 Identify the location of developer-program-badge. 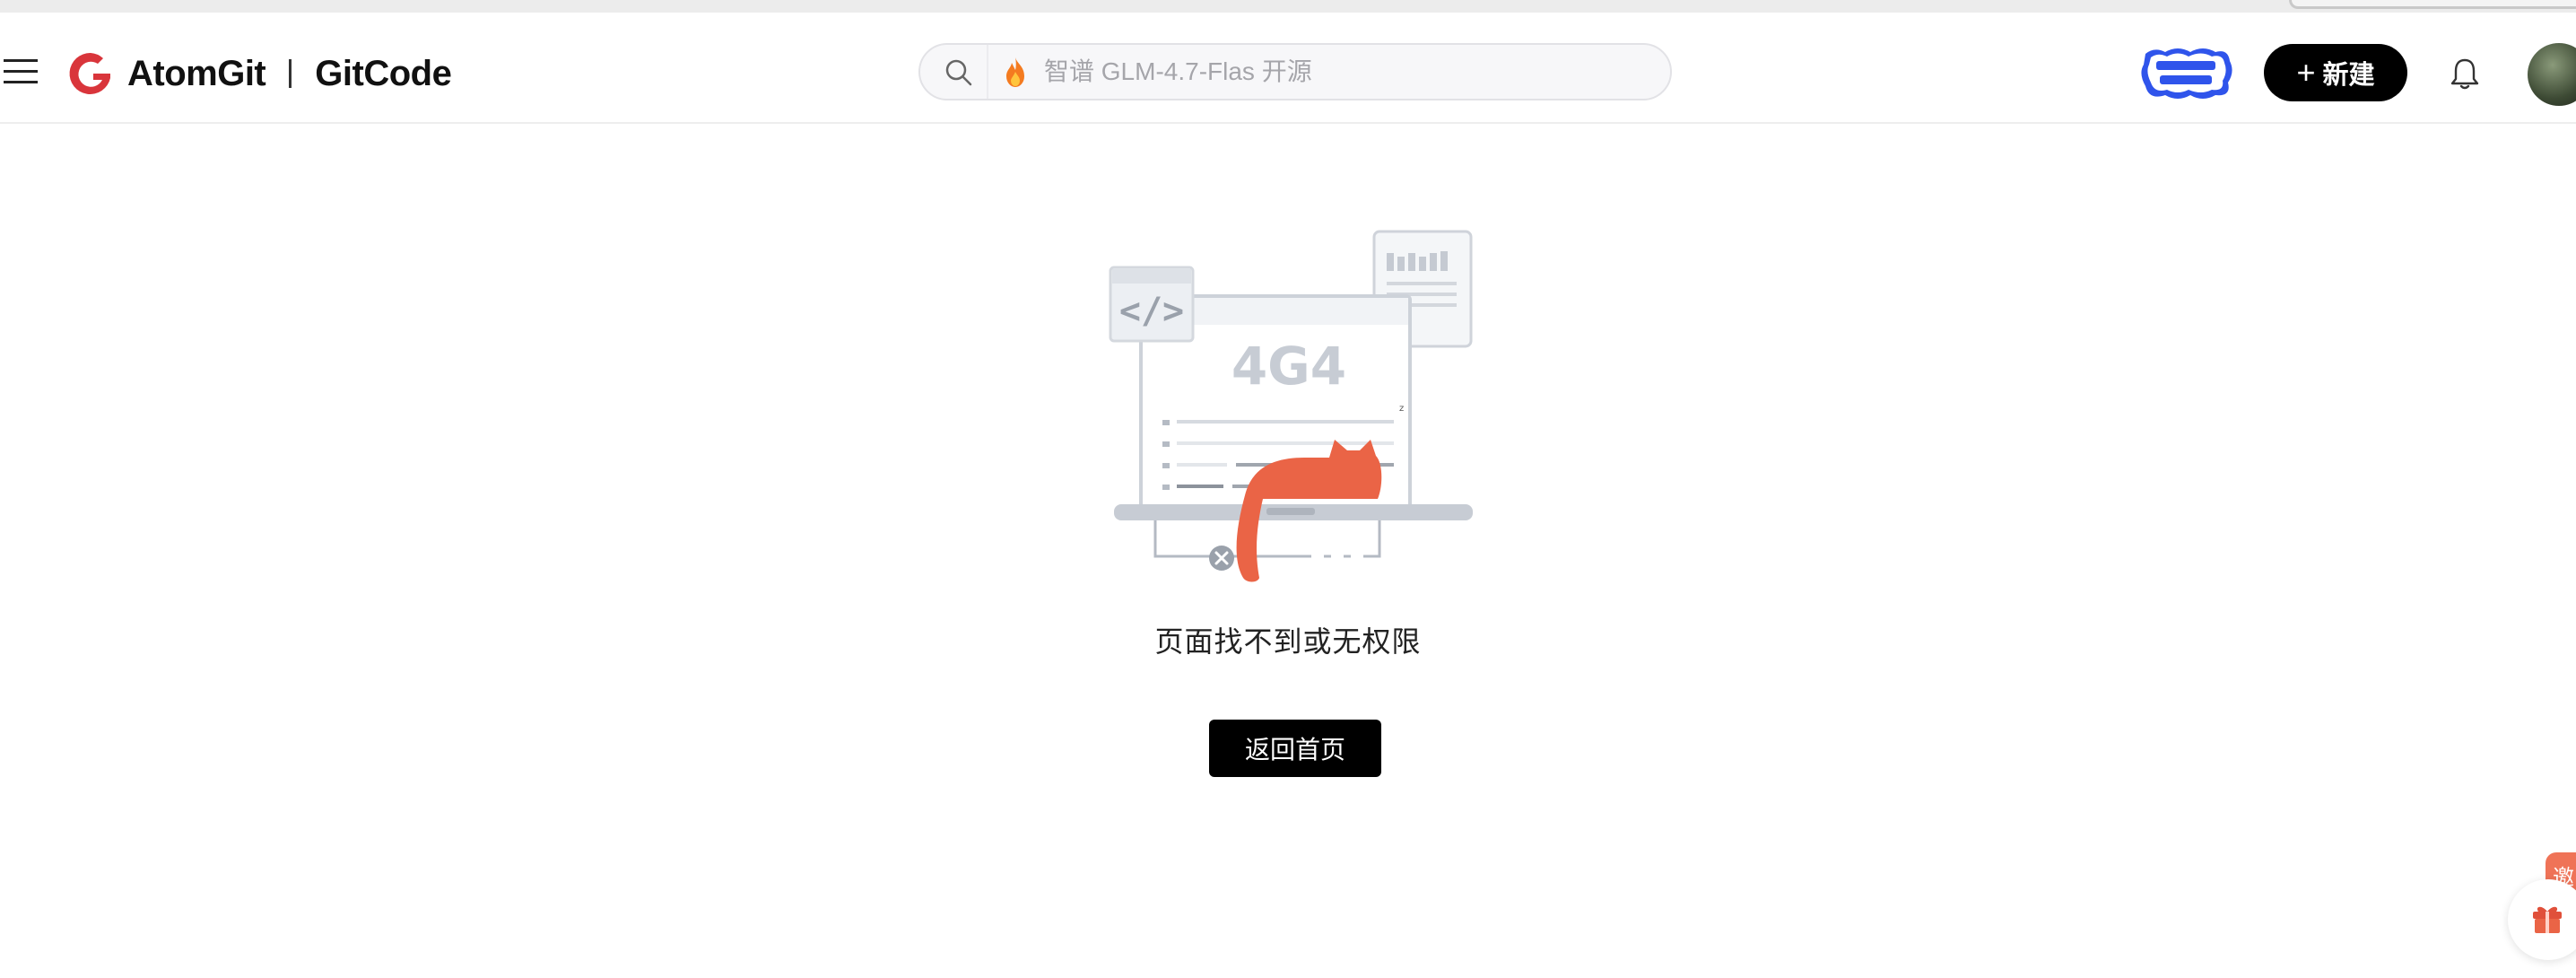
(2185, 73).